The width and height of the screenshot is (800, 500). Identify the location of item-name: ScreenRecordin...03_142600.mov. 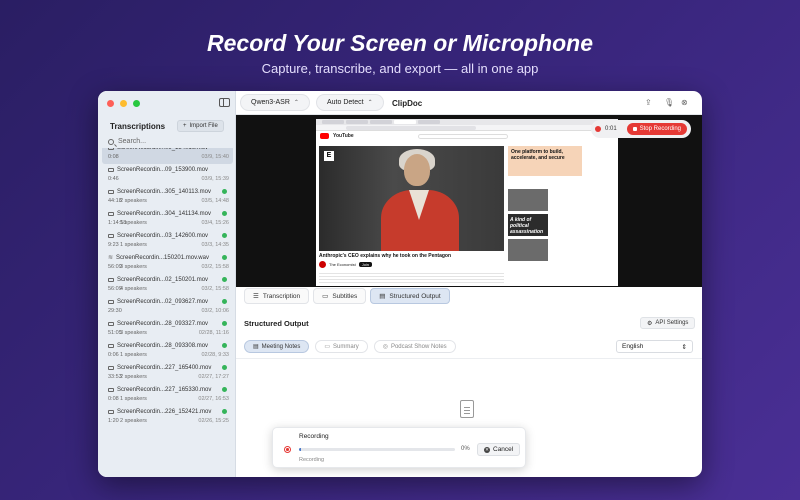
(163, 235).